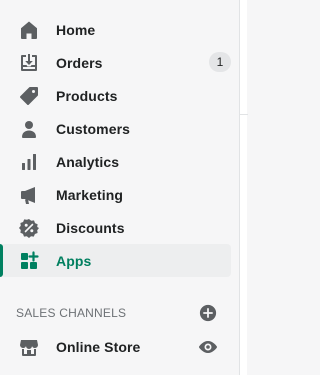 The image size is (320, 375). What do you see at coordinates (115, 29) in the screenshot?
I see `sidebar-item-home: Home` at bounding box center [115, 29].